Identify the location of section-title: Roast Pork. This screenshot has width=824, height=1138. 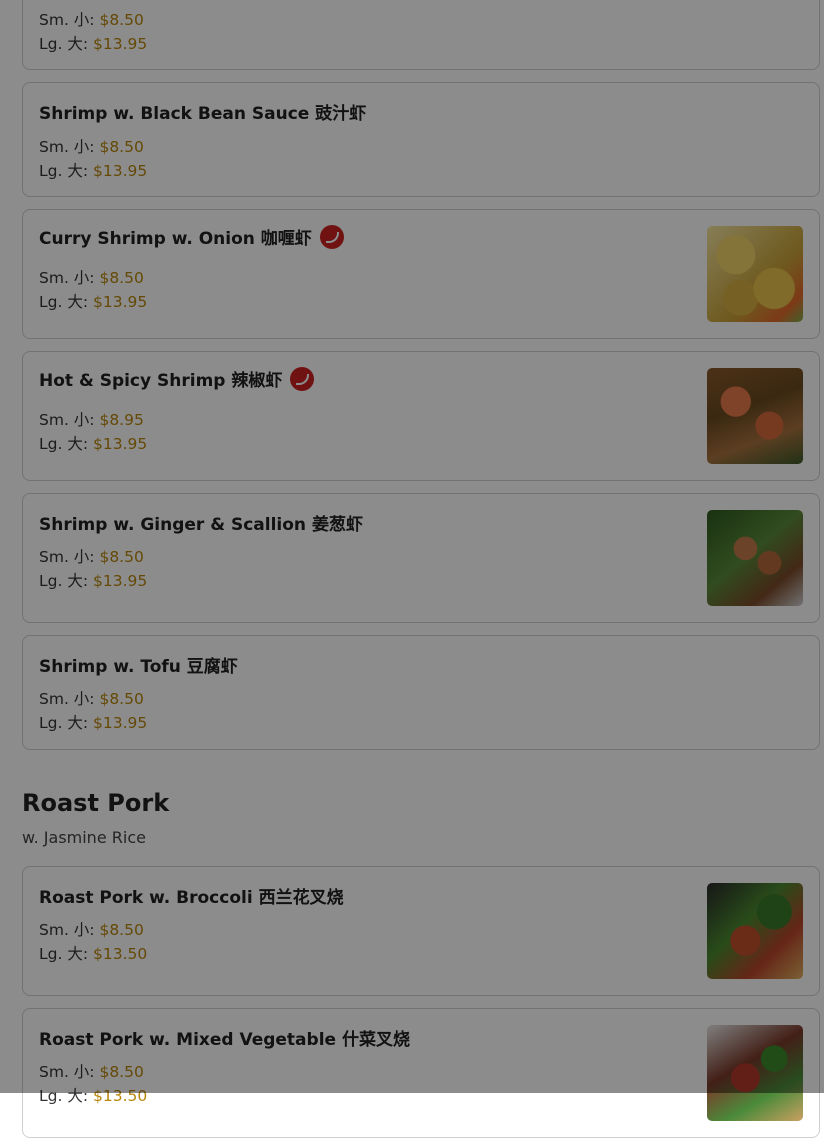
(96, 803).